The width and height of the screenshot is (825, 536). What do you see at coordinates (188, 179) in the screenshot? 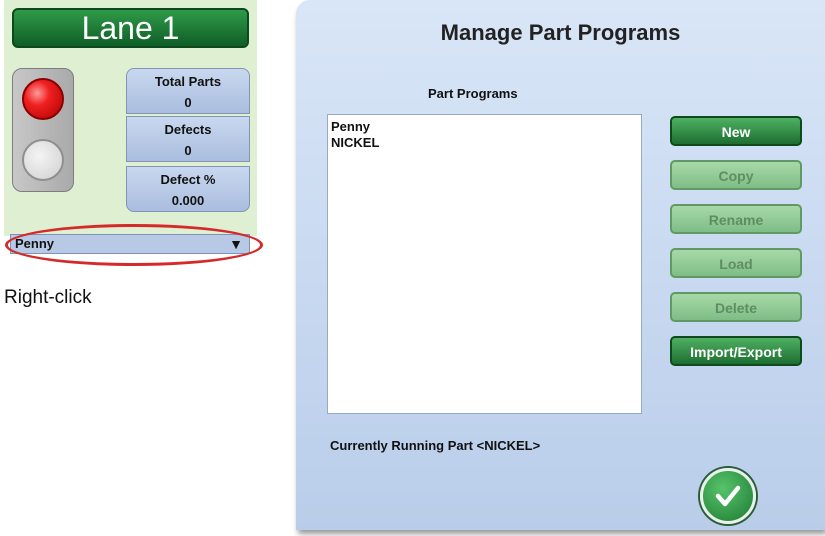
I see `defect-percent-label: Defect %` at bounding box center [188, 179].